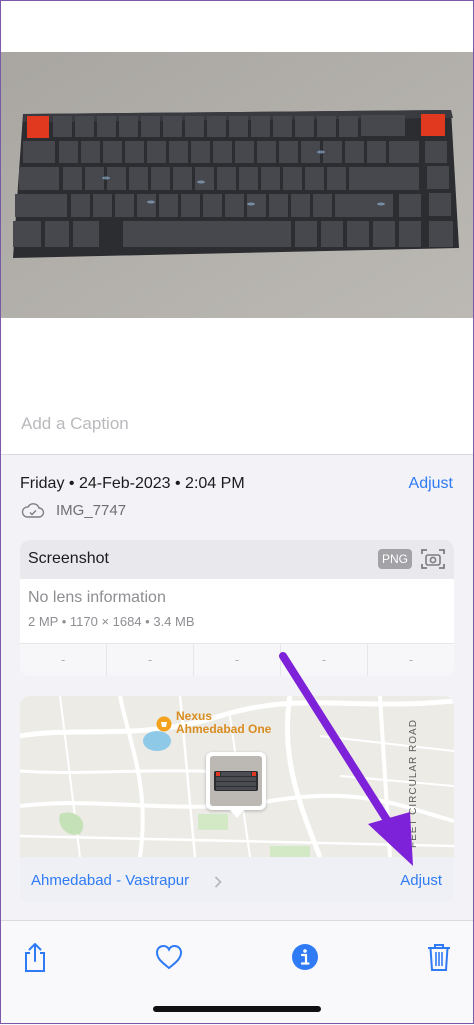 This screenshot has width=474, height=1025. I want to click on capture-info-card: Screenshot PNG - - - - -, so click(237, 608).